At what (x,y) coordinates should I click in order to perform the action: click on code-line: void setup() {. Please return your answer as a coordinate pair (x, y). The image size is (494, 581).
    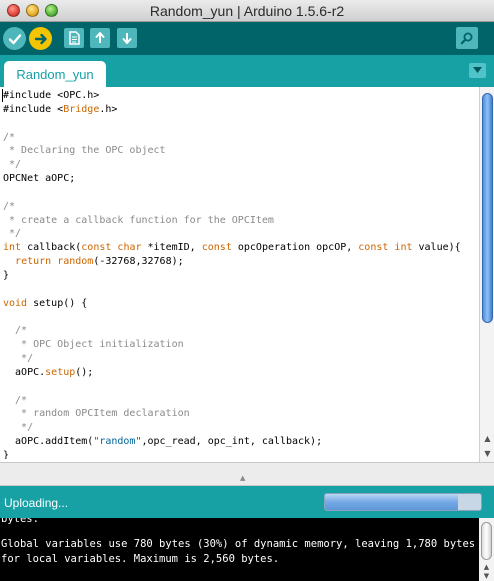
    Looking at the image, I should click on (239, 304).